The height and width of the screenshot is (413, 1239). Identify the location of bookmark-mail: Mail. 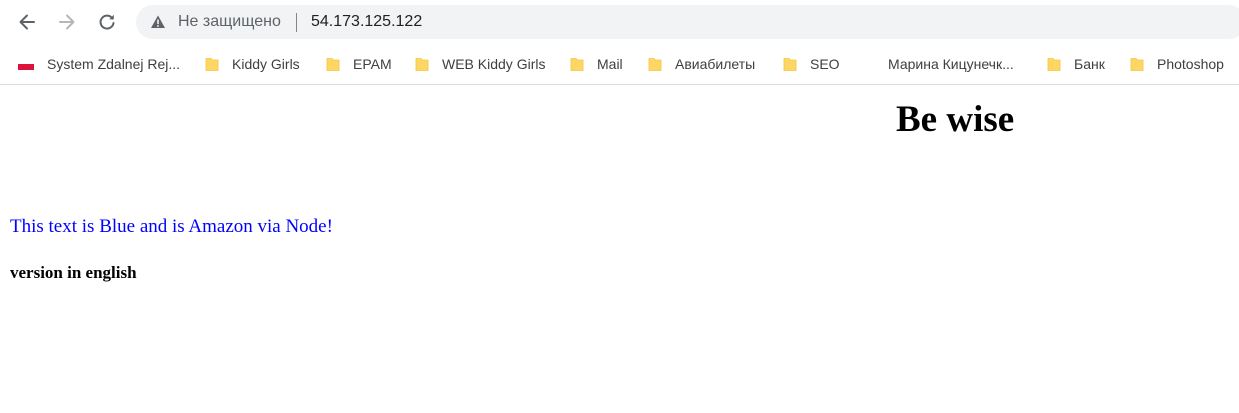
(596, 64).